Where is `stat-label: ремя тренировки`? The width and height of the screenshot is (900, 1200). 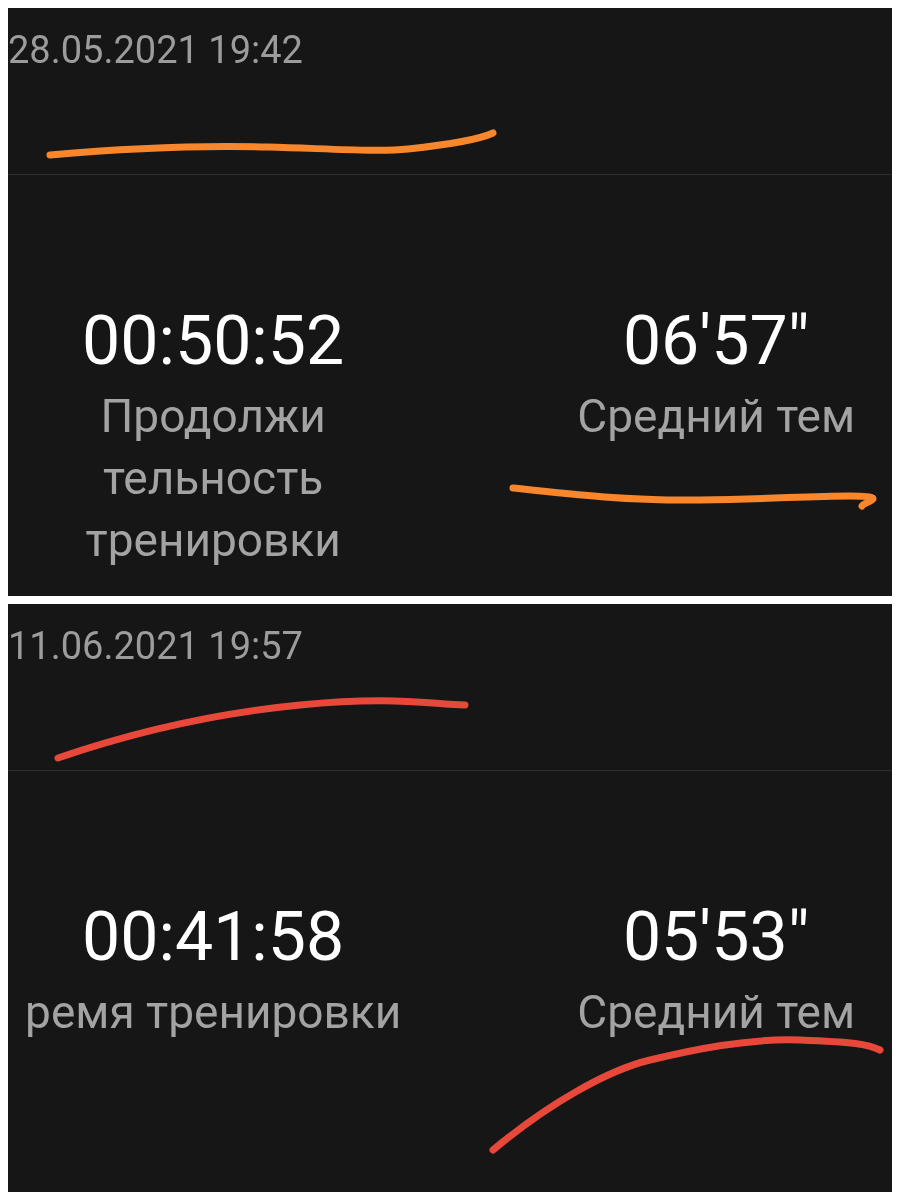 stat-label: ремя тренировки is located at coordinates (213, 1012).